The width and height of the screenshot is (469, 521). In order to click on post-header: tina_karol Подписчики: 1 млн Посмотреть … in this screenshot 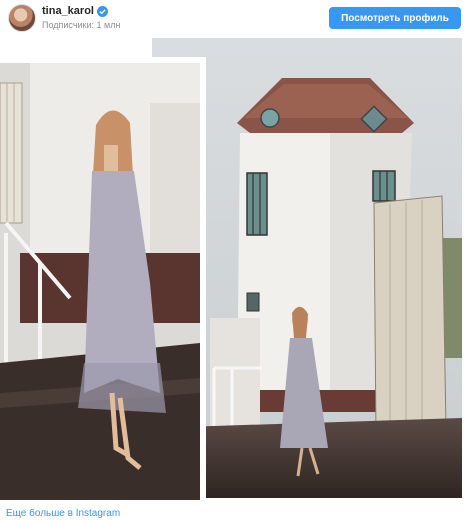, I will do `click(234, 18)`.